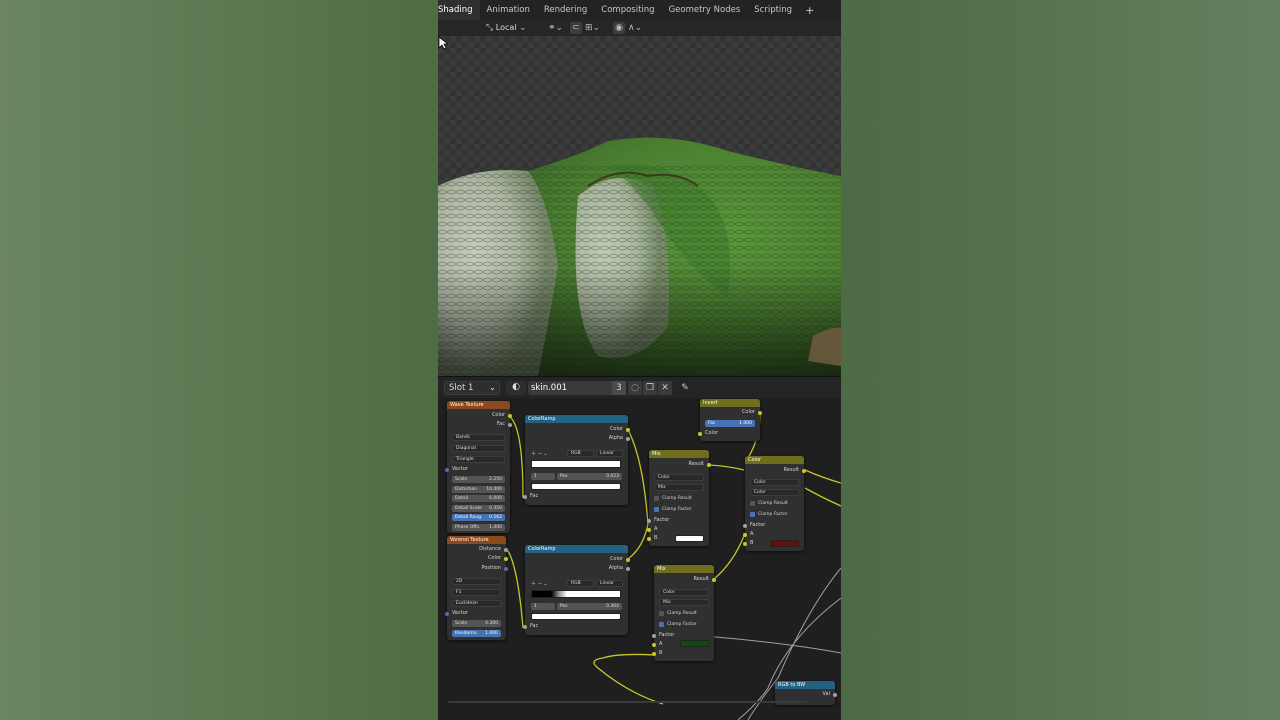 The image size is (1280, 720). What do you see at coordinates (773, 10) in the screenshot?
I see `tab-scripting: Scripting` at bounding box center [773, 10].